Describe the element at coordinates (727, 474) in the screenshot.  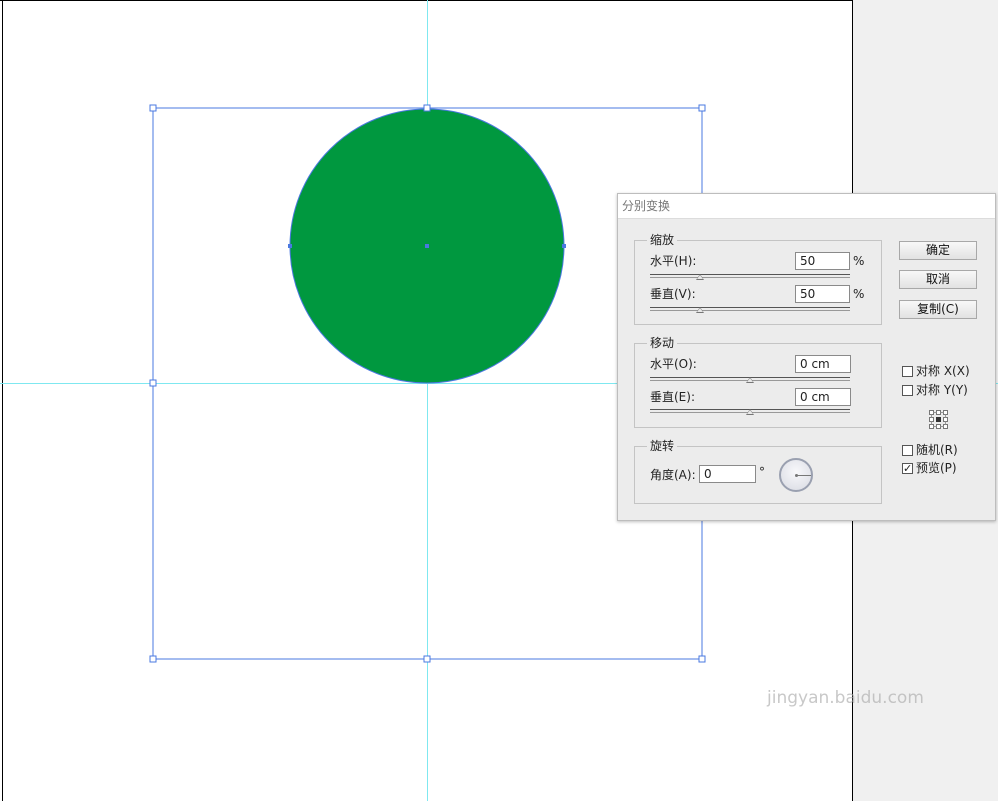
I see `rotate-angle-input: 0` at that location.